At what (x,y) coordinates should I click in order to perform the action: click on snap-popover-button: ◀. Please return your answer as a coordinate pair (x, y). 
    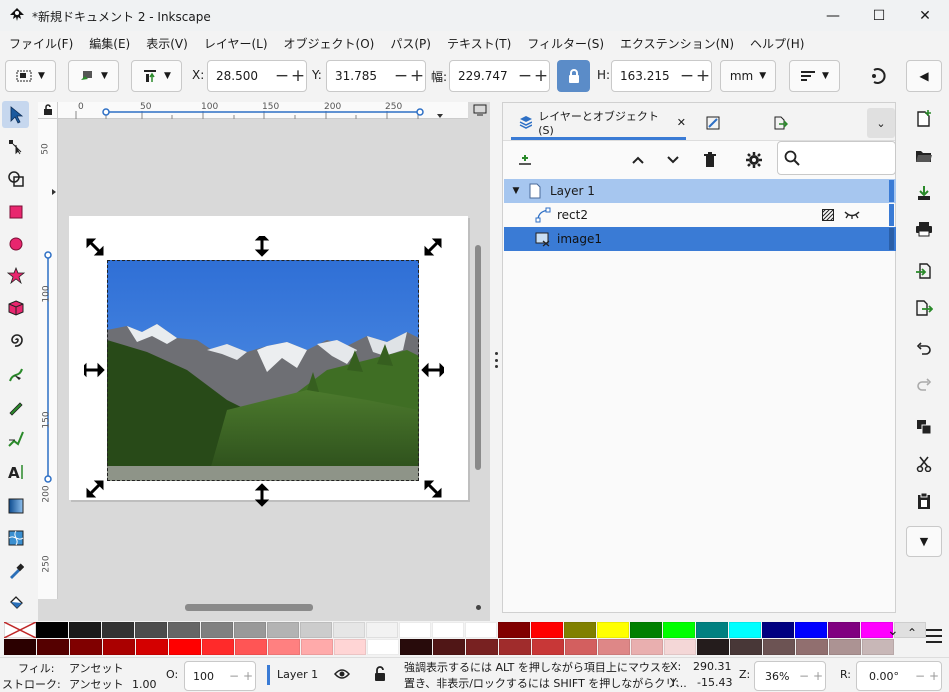
    Looking at the image, I should click on (924, 76).